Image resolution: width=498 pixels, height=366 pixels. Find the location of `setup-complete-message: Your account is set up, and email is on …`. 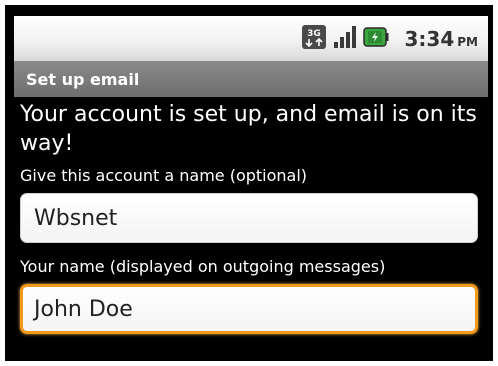

setup-complete-message: Your account is set up, and email is on … is located at coordinates (248, 129).